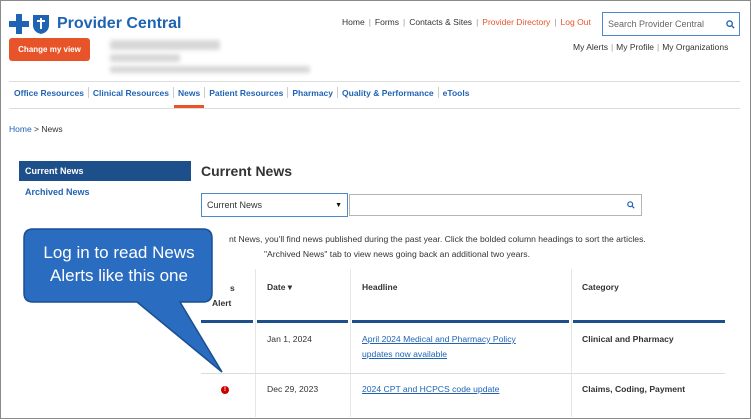 This screenshot has height=419, width=751. Describe the element at coordinates (293, 389) in the screenshot. I see `table-cell-date: Dec 29, 2023` at that location.